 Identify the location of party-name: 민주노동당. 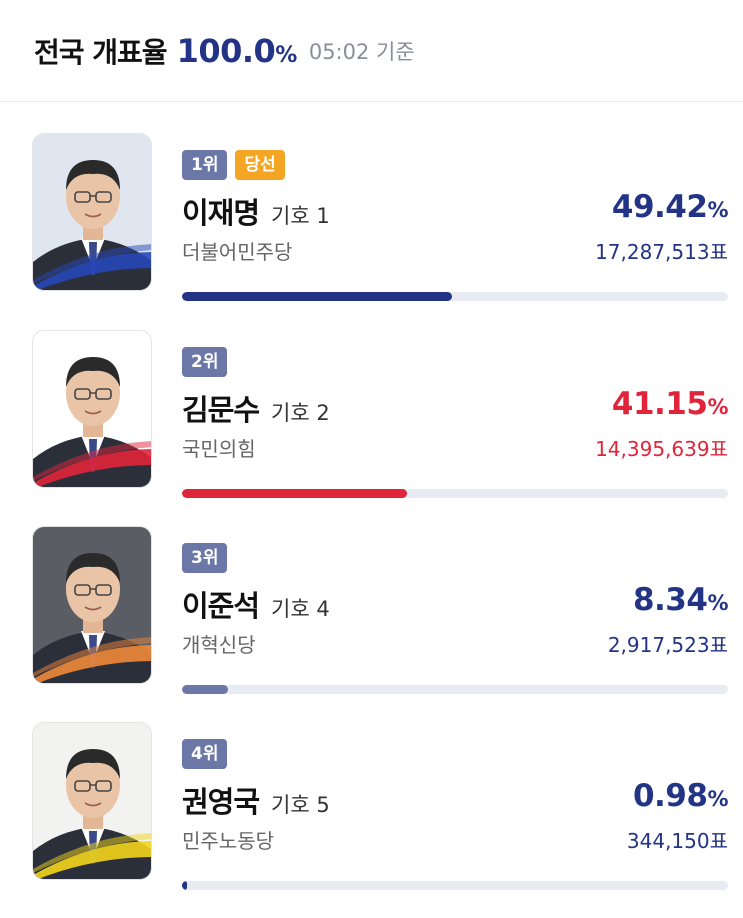
(228, 841).